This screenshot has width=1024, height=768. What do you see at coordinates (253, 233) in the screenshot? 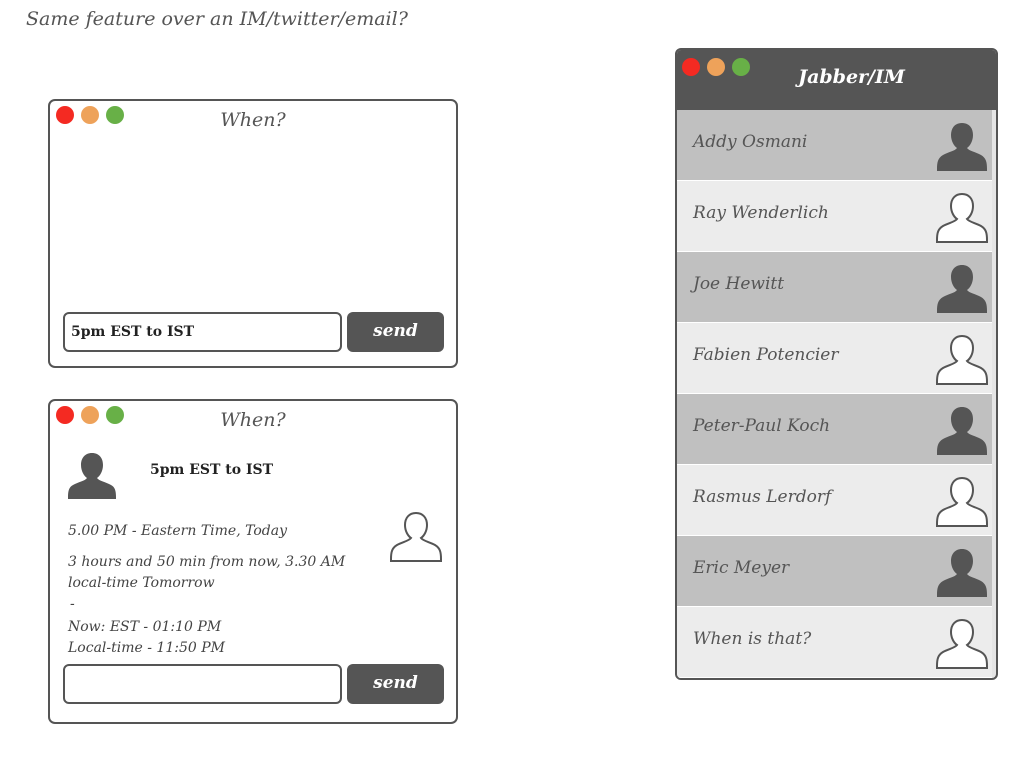
I see `when-window-1: When? send` at bounding box center [253, 233].